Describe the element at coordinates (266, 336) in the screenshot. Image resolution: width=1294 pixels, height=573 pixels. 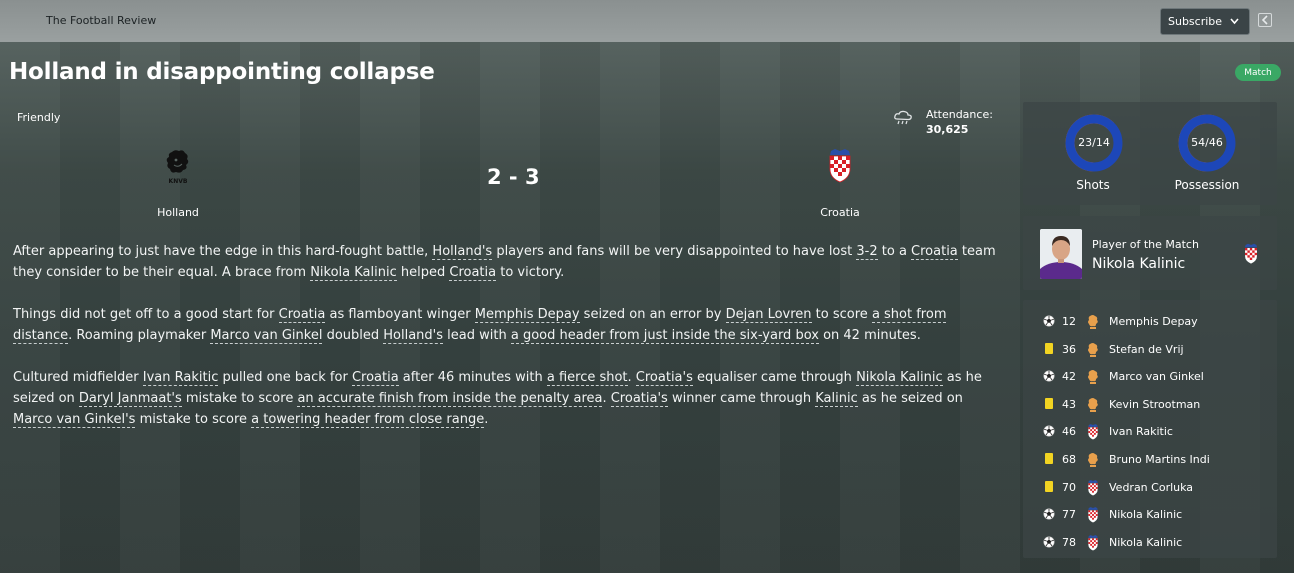
I see `article-link: Marco van Ginkel` at that location.